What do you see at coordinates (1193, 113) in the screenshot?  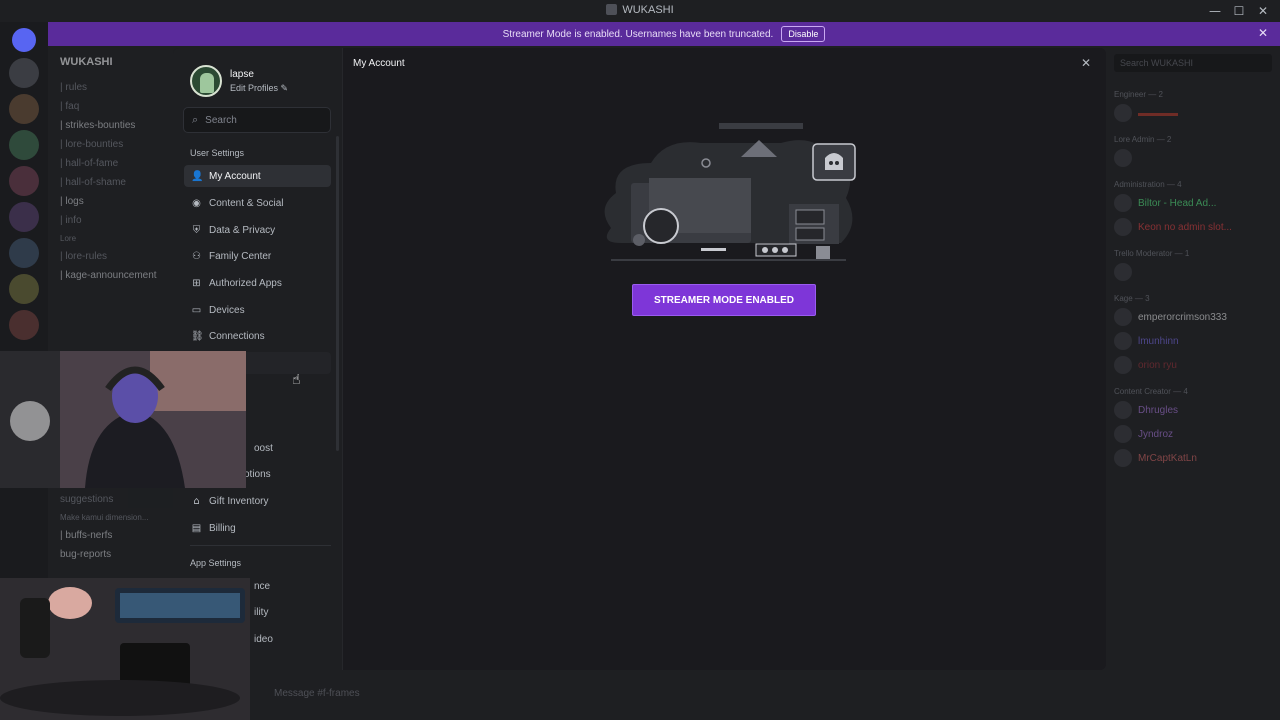 I see `member-row: ▬▬▬▬` at bounding box center [1193, 113].